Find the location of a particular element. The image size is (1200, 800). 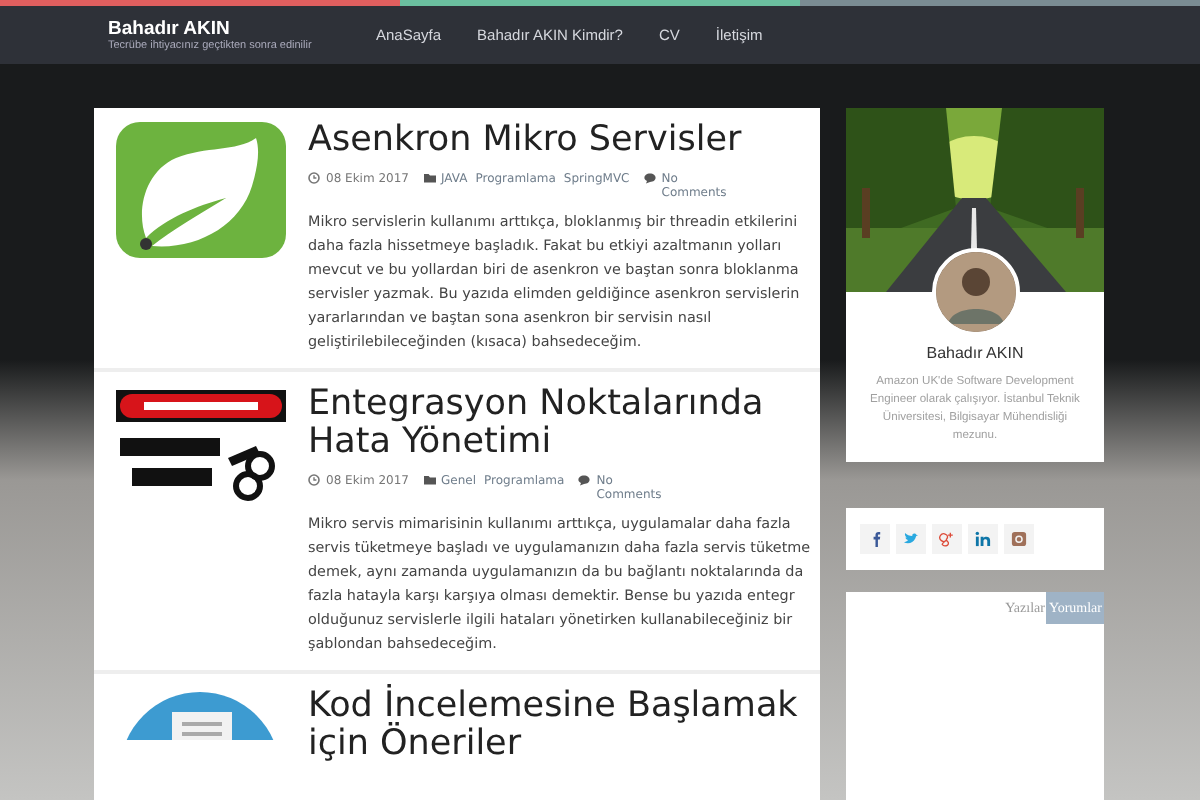

linkedin-icon is located at coordinates (983, 539).